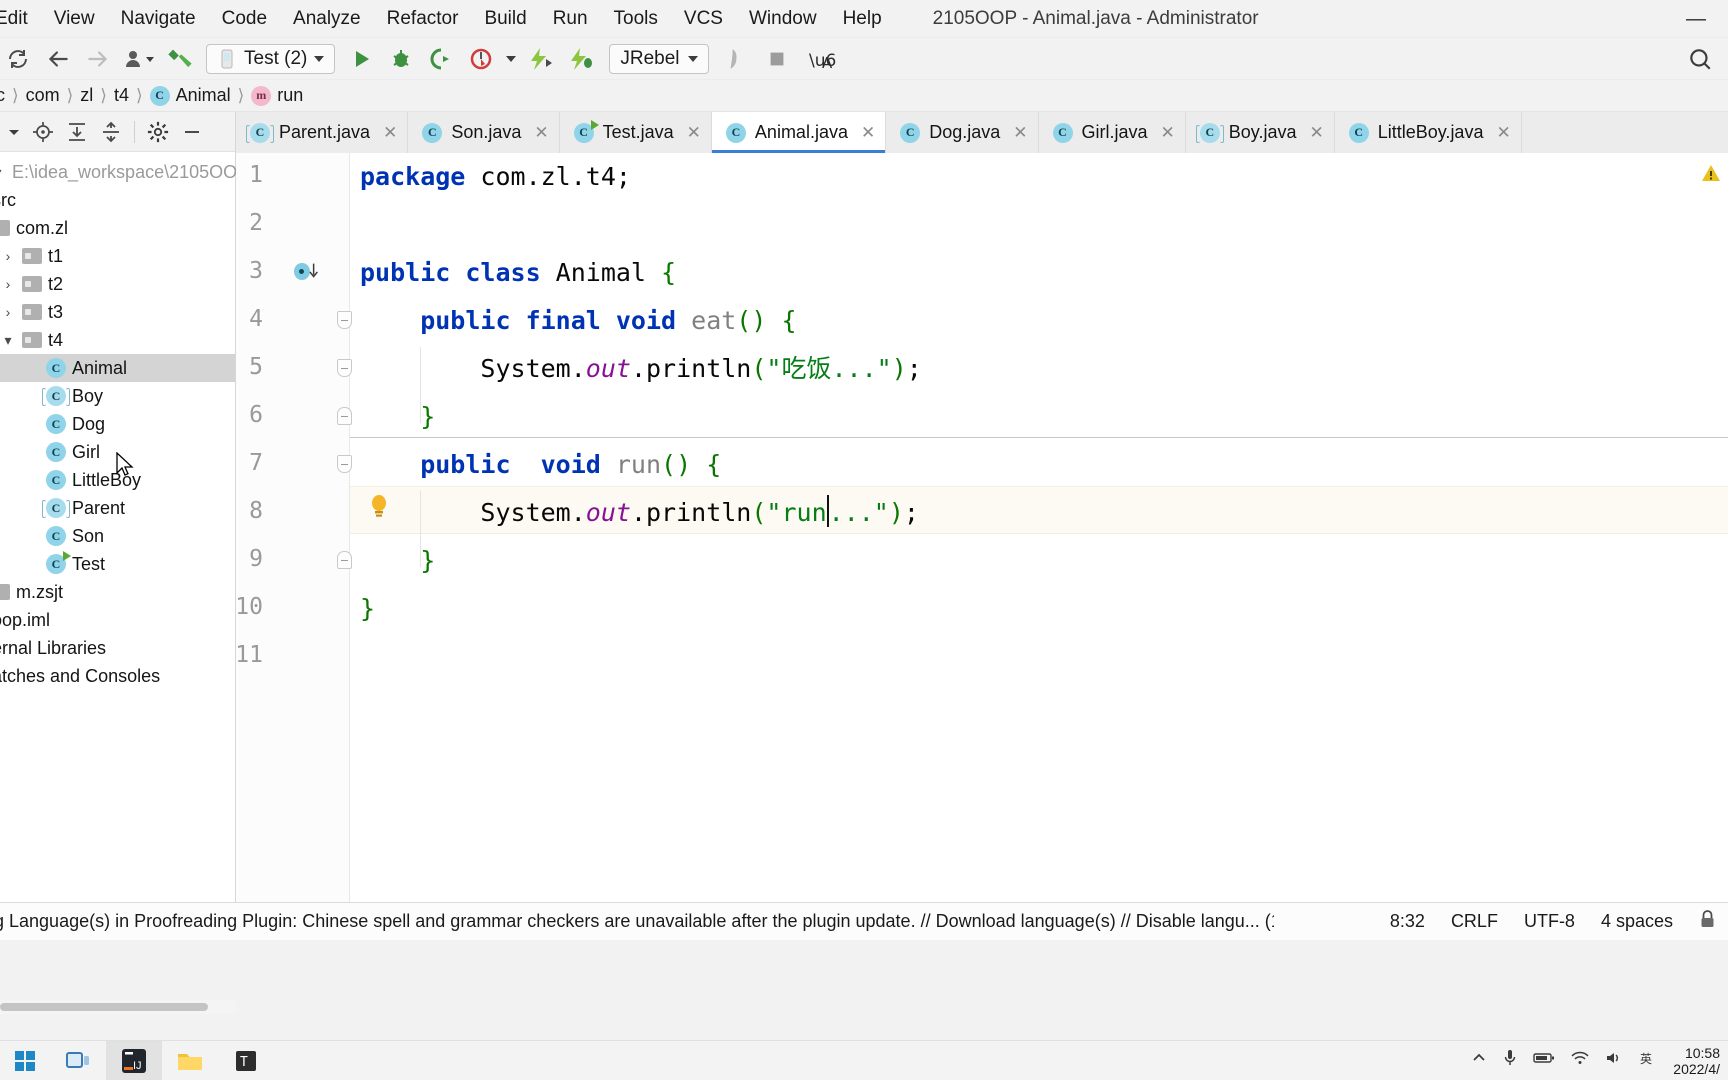 This screenshot has width=1728, height=1080. What do you see at coordinates (117, 452) in the screenshot?
I see `tree-row-girl: C Girl` at bounding box center [117, 452].